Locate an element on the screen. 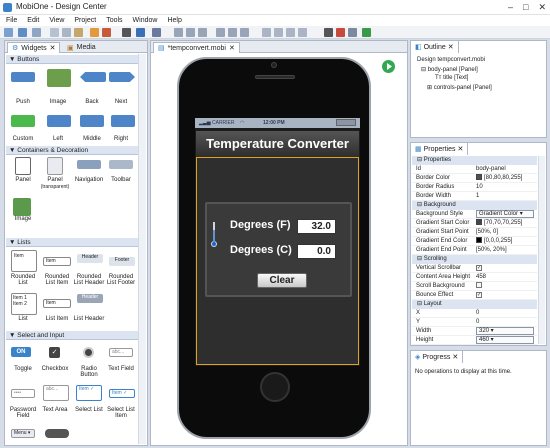 The image size is (550, 448). tab-outline: ◧ Outline ✕ is located at coordinates (435, 47).